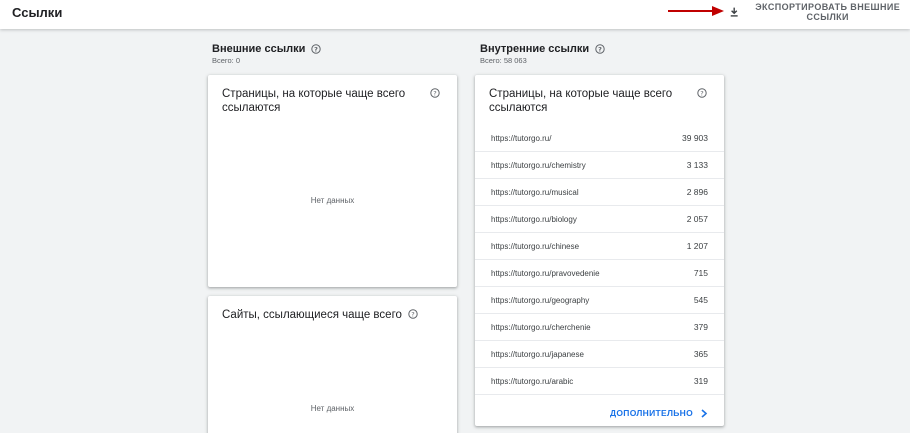 This screenshot has height=433, width=910. What do you see at coordinates (697, 165) in the screenshot?
I see `row-count: 3 133` at bounding box center [697, 165].